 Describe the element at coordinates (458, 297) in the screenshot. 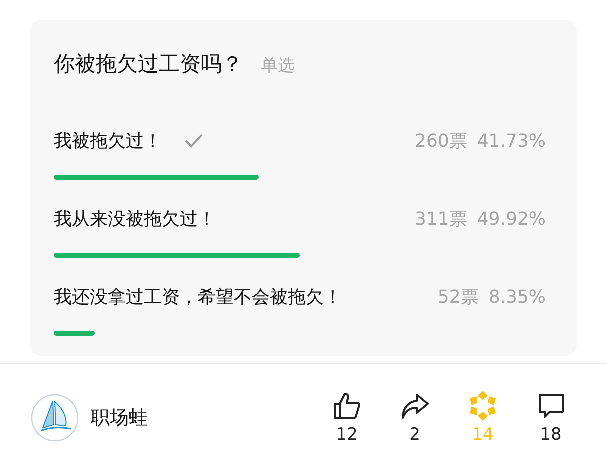

I see `vote-count: 52票` at that location.